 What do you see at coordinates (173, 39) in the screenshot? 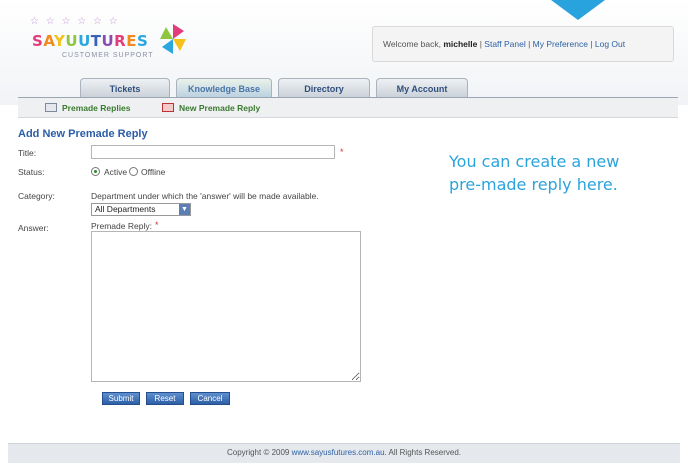
I see `pinwheel-icon` at bounding box center [173, 39].